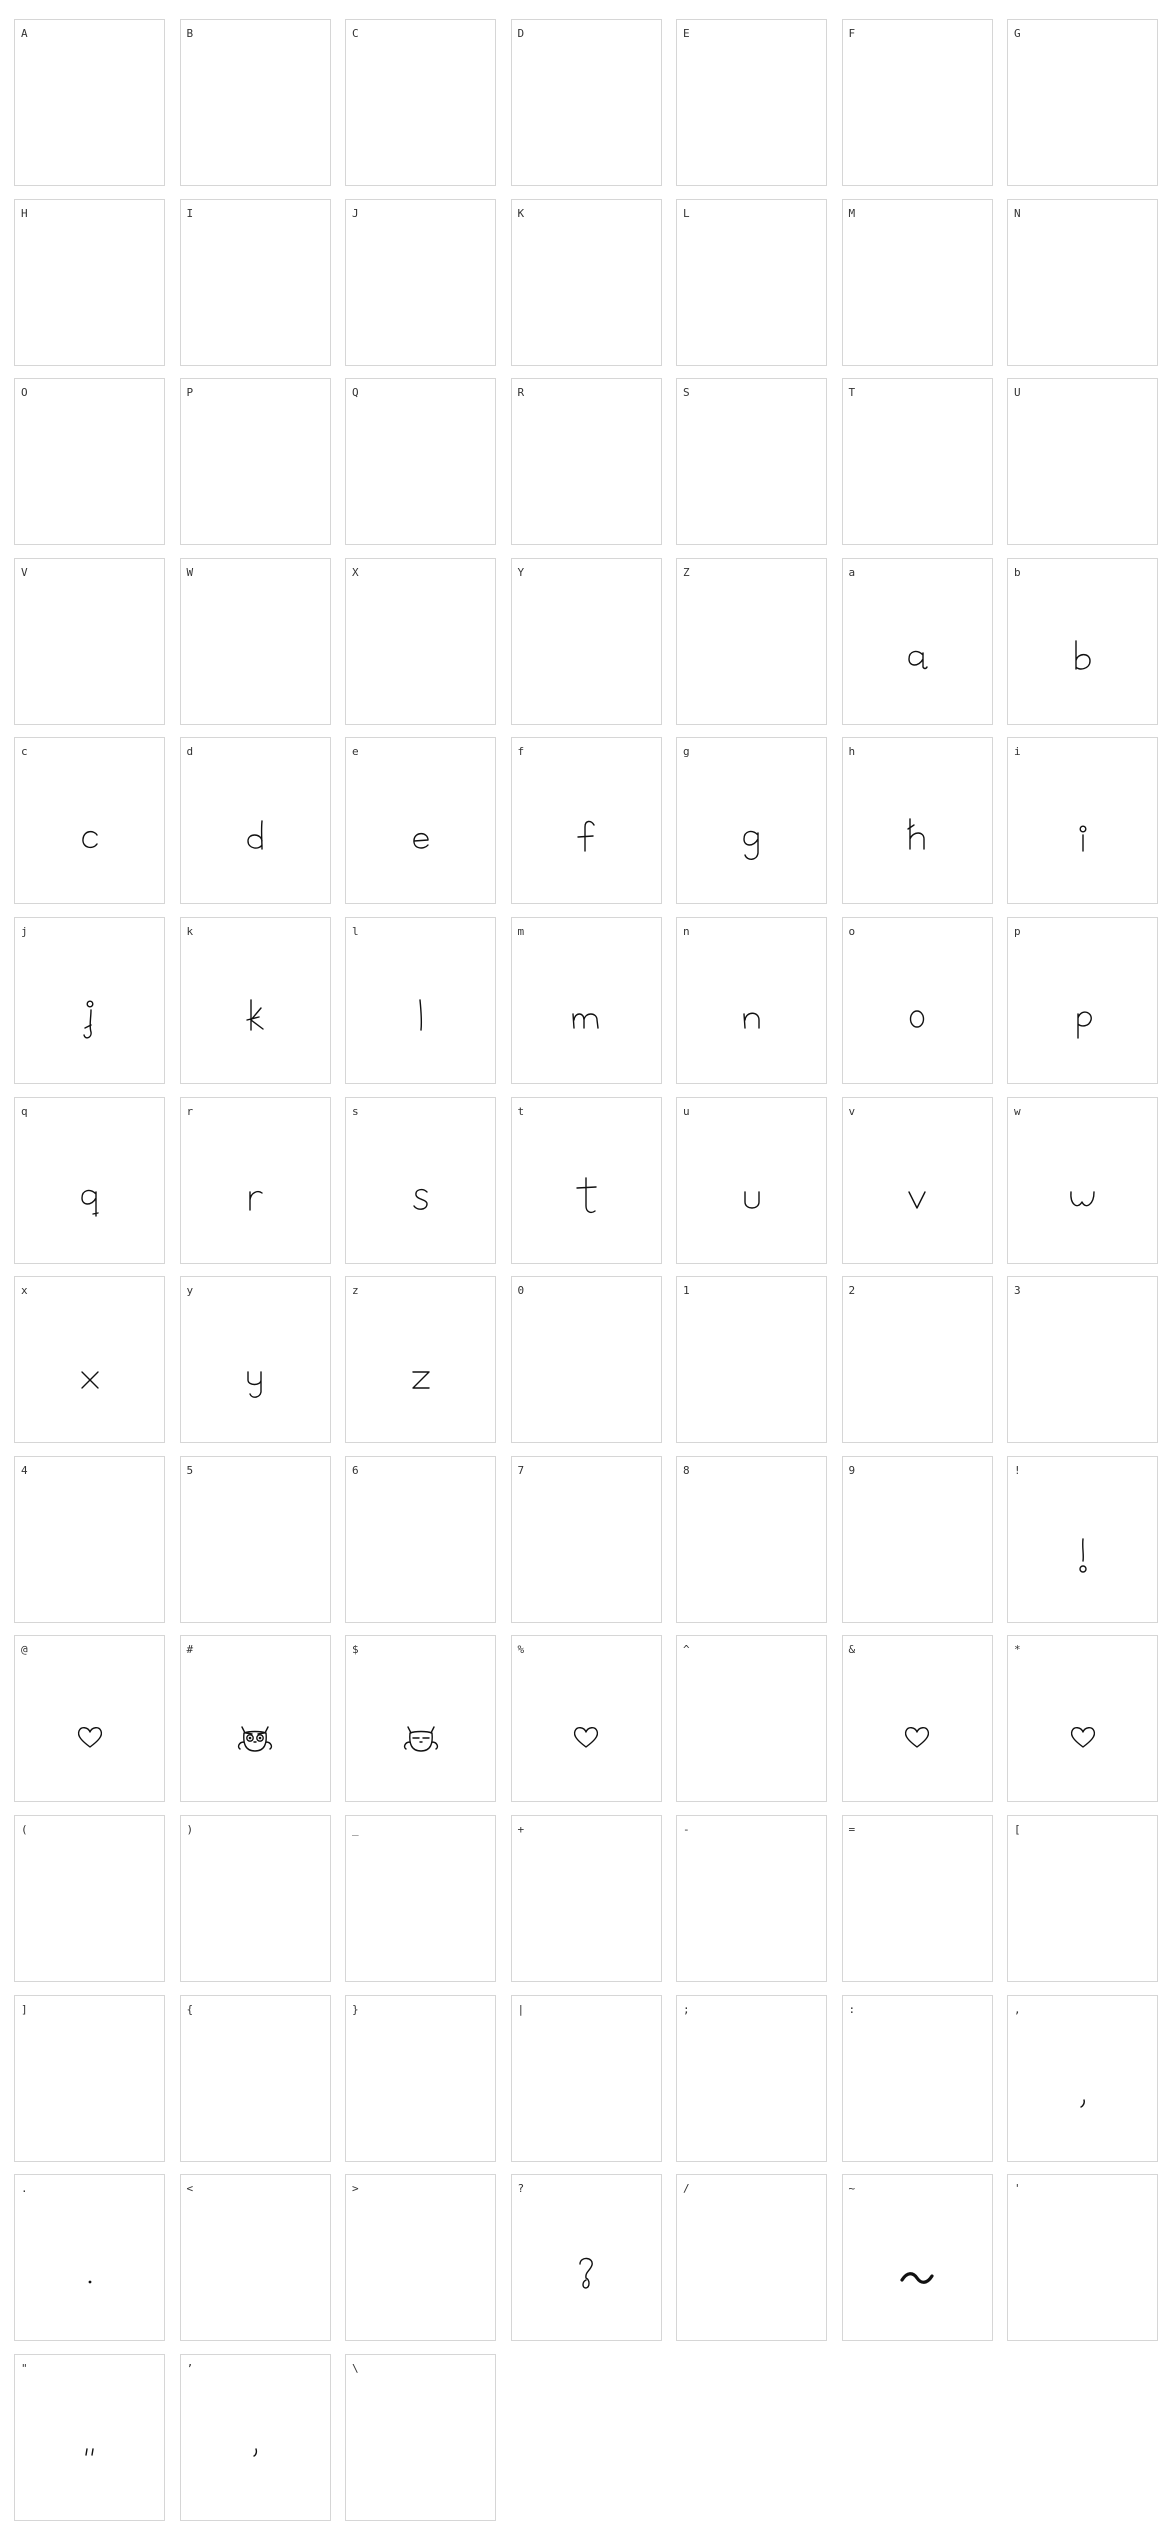 The image size is (1162, 2540). Describe the element at coordinates (190, 1111) in the screenshot. I see `glyph-cell-label: r` at that location.